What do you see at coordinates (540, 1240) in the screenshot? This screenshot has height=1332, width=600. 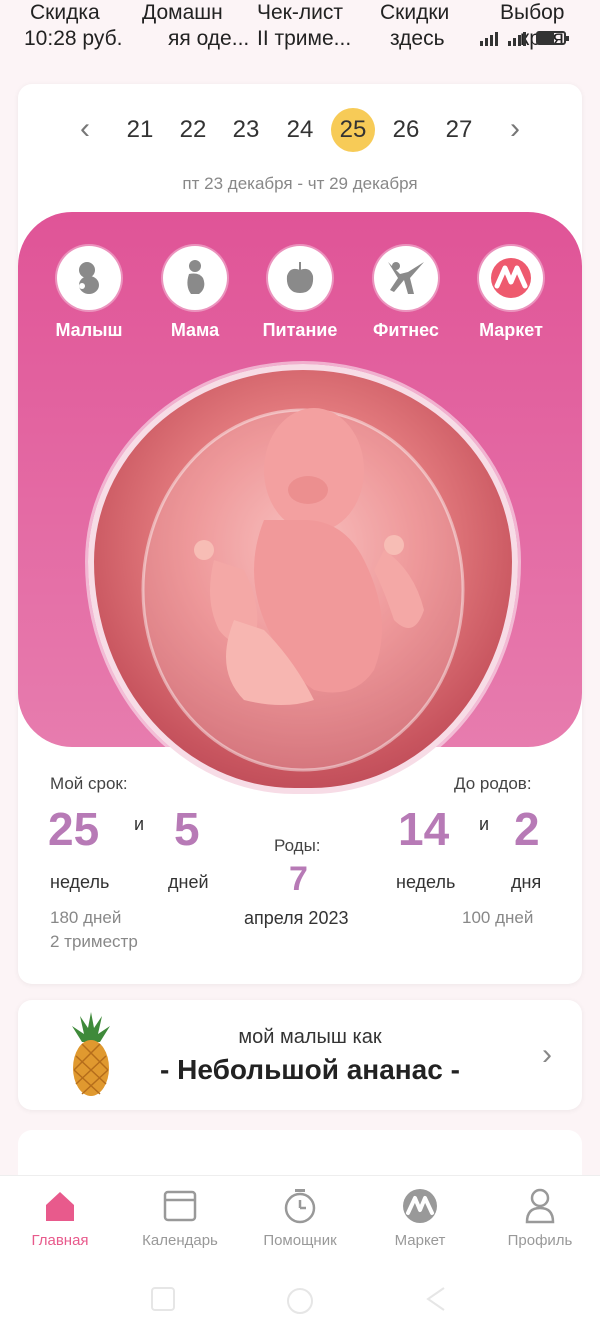 I see `nav-label: Профиль` at bounding box center [540, 1240].